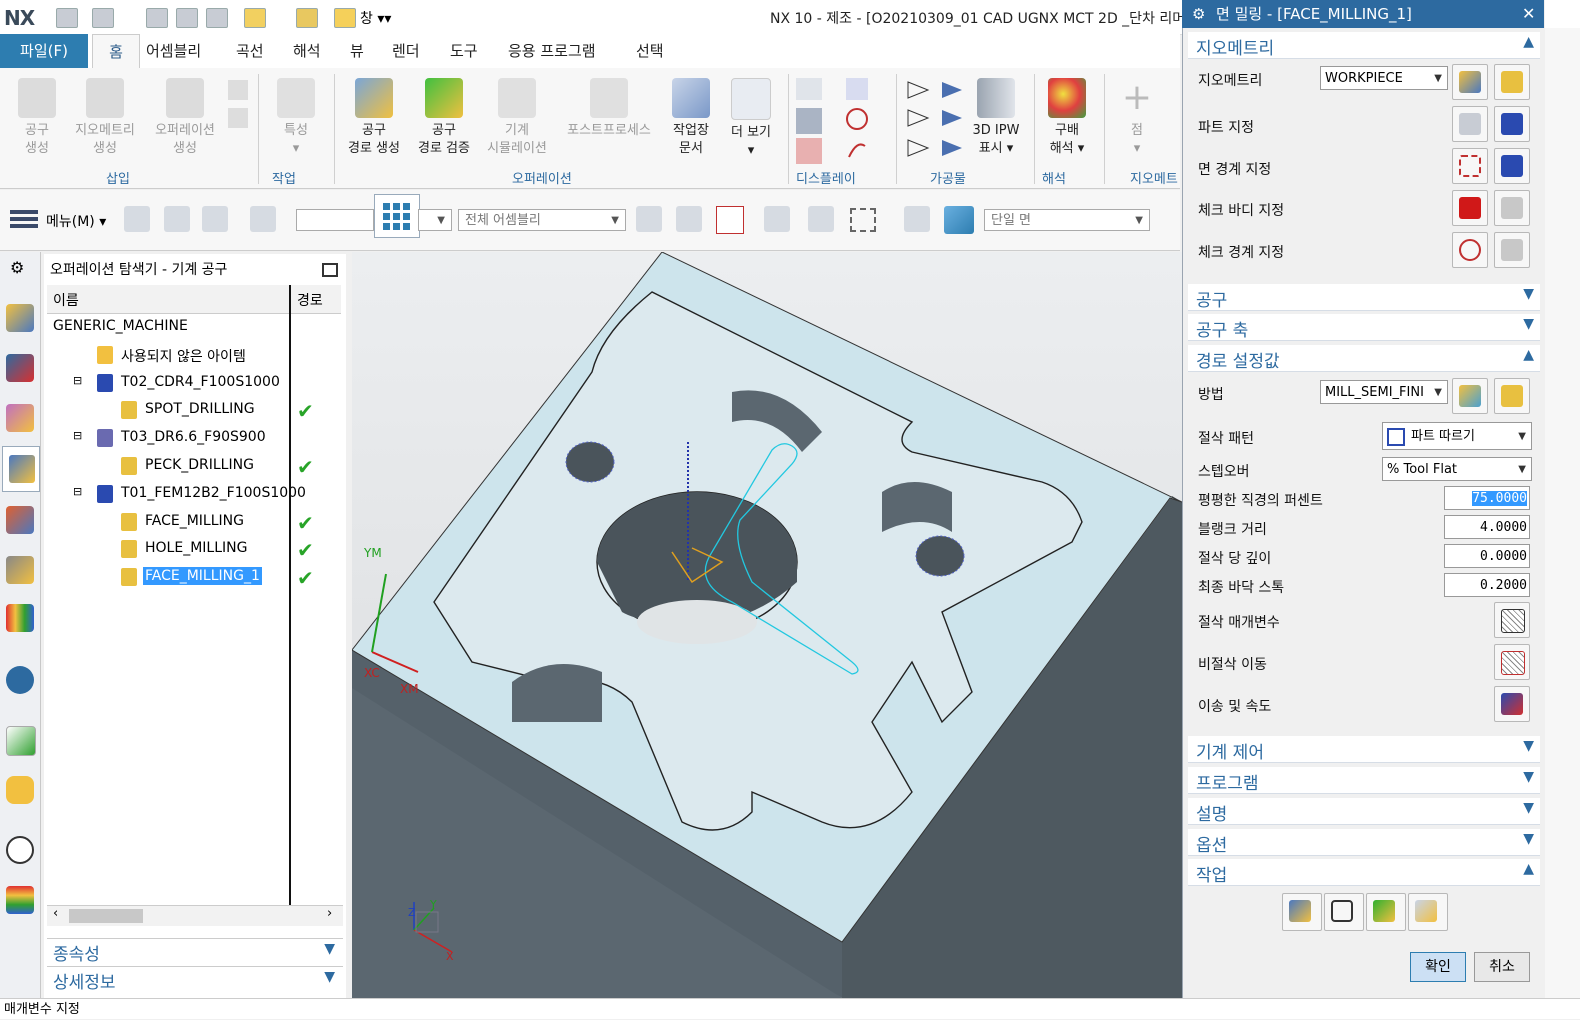  I want to click on edit-method-button, so click(1512, 396).